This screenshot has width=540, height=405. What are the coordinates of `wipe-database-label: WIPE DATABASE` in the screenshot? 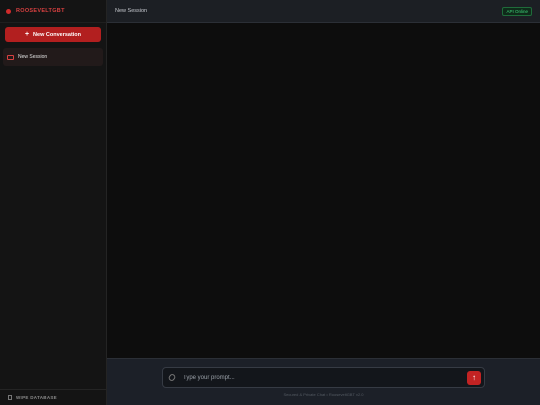 It's located at (36, 397).